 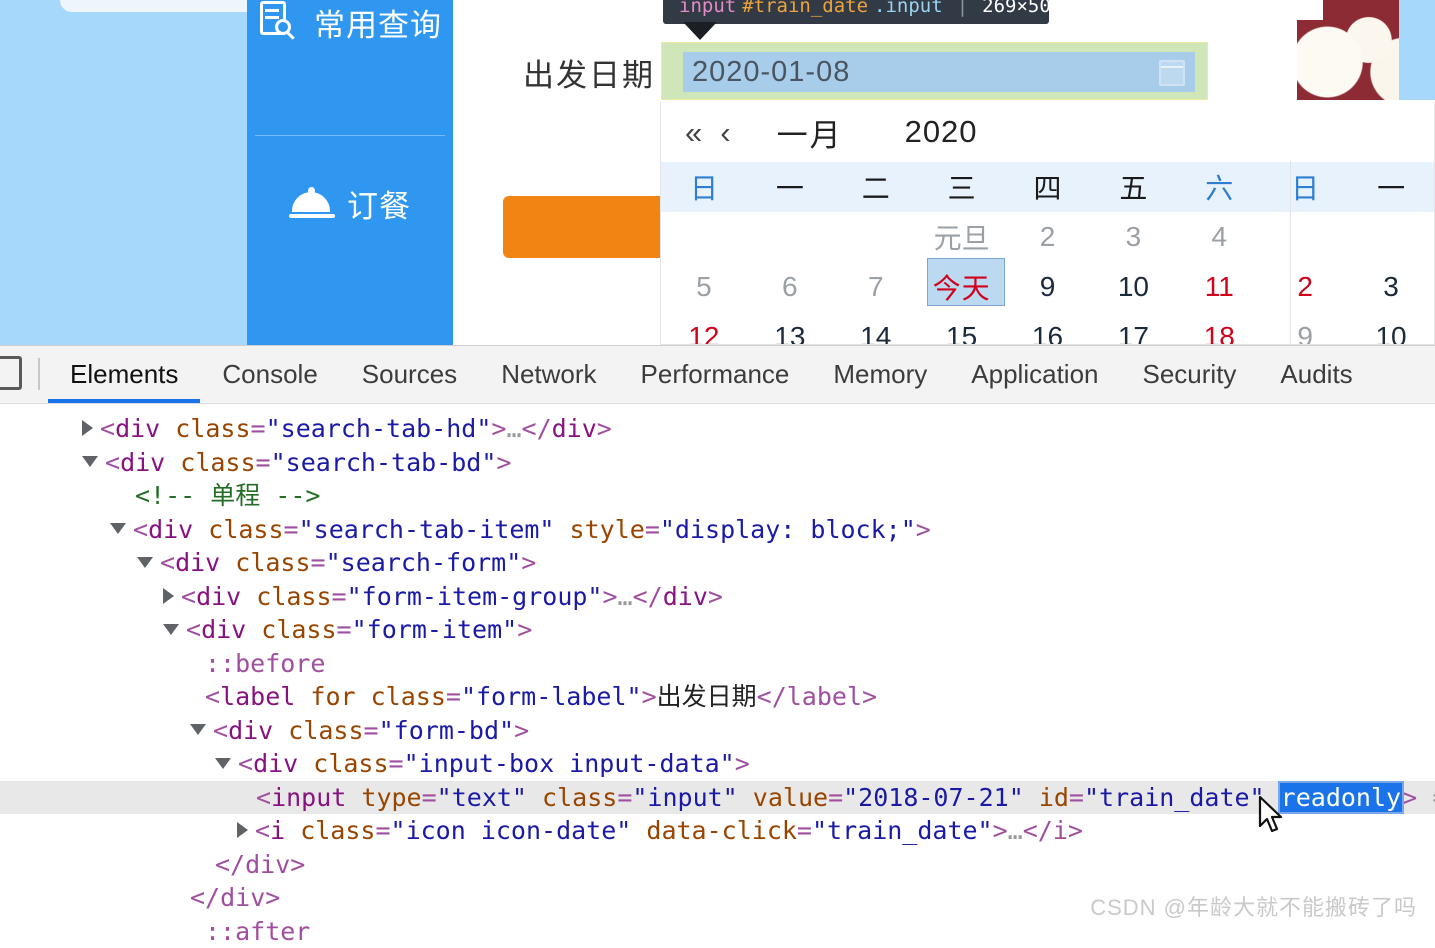 What do you see at coordinates (1341, 797) in the screenshot?
I see `selected-readonly-attribute: readonly` at bounding box center [1341, 797].